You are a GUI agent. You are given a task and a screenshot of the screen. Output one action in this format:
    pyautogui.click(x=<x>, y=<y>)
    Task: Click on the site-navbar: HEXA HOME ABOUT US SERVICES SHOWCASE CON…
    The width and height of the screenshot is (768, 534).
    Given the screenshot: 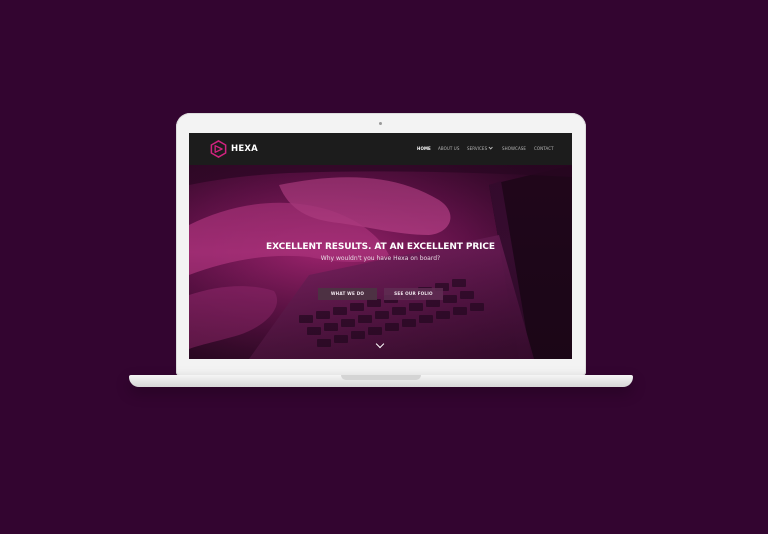 What is the action you would take?
    pyautogui.click(x=380, y=149)
    